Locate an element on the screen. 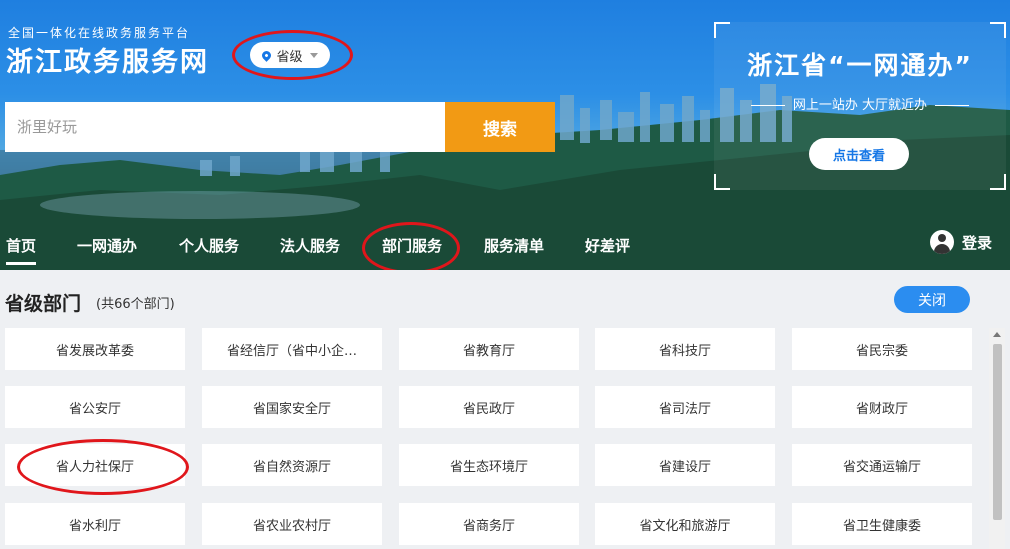  department-item: 省商务厅 is located at coordinates (489, 524).